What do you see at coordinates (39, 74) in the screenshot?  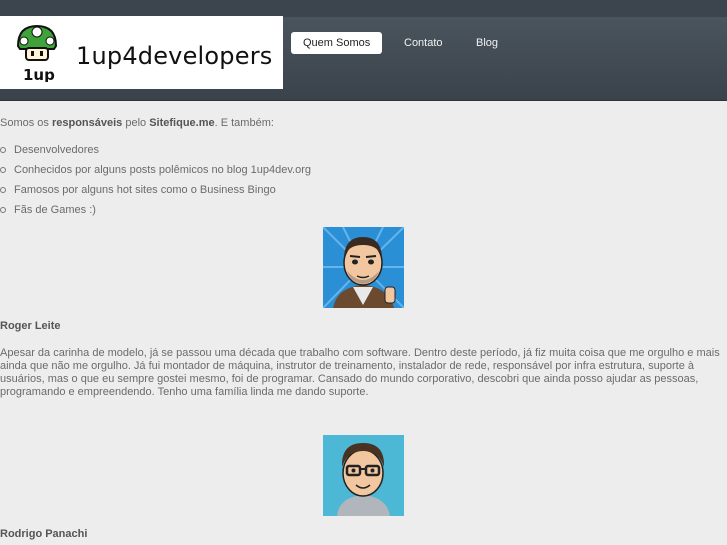 I see `logo-caption: 1up` at bounding box center [39, 74].